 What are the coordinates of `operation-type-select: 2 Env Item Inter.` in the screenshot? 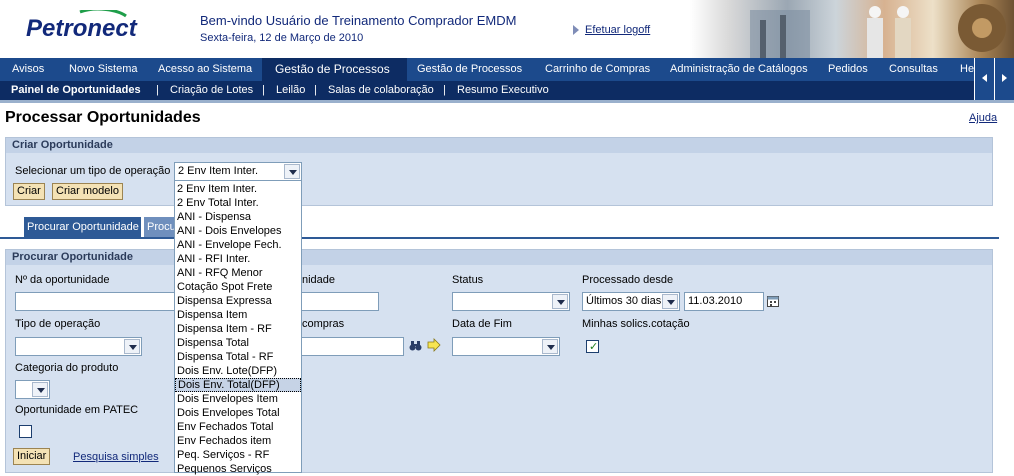 It's located at (238, 171).